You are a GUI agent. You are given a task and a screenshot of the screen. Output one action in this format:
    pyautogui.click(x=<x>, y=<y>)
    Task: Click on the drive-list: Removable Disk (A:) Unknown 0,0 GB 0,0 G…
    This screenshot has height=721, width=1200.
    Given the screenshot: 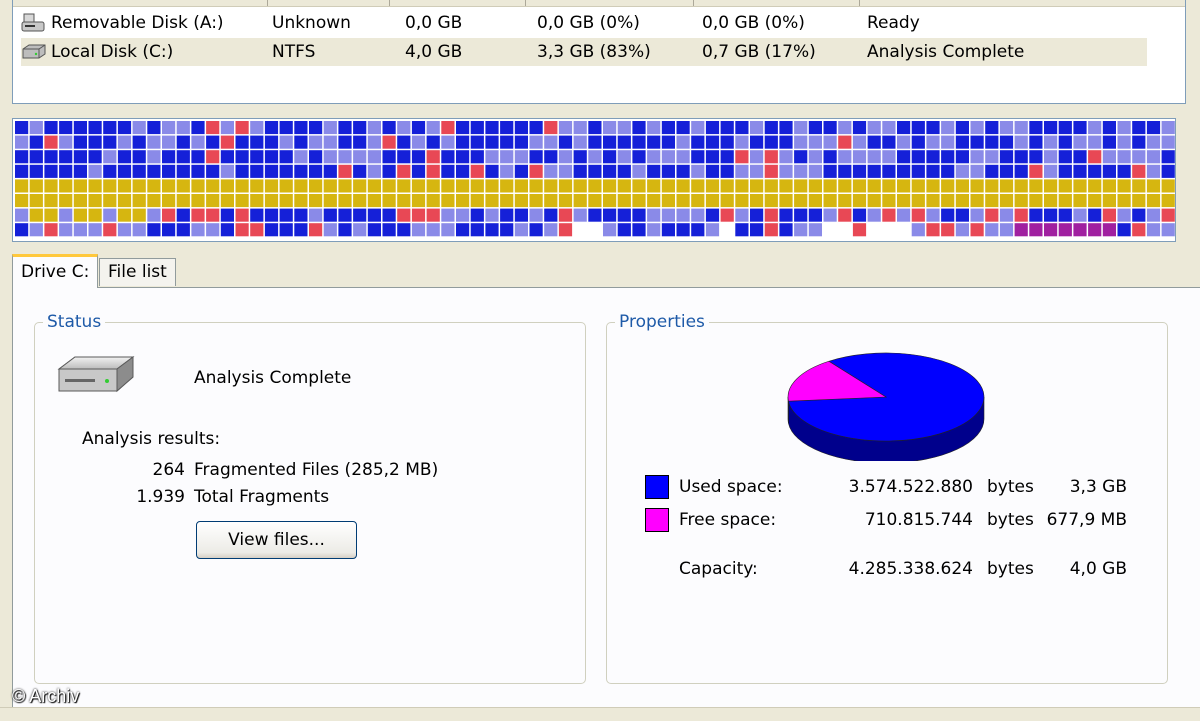 What is the action you would take?
    pyautogui.click(x=599, y=52)
    